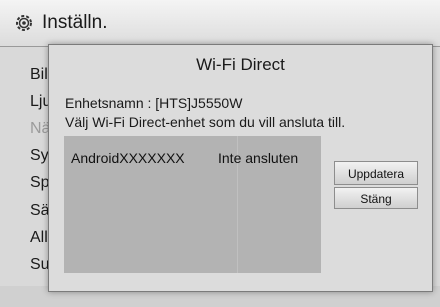  Describe the element at coordinates (39, 75) in the screenshot. I see `menu-item-picture: Bil` at that location.